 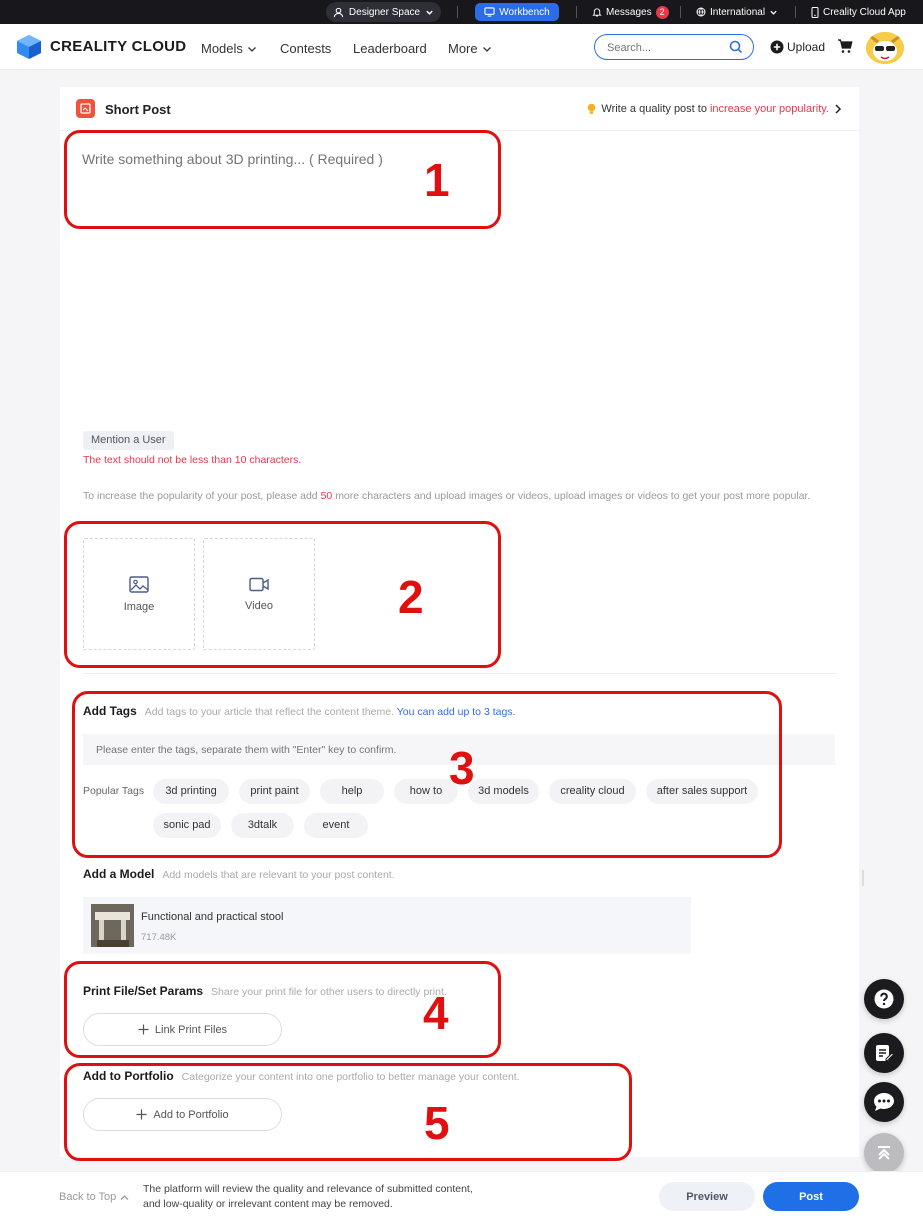 What do you see at coordinates (815, 12) in the screenshot?
I see `phone-icon` at bounding box center [815, 12].